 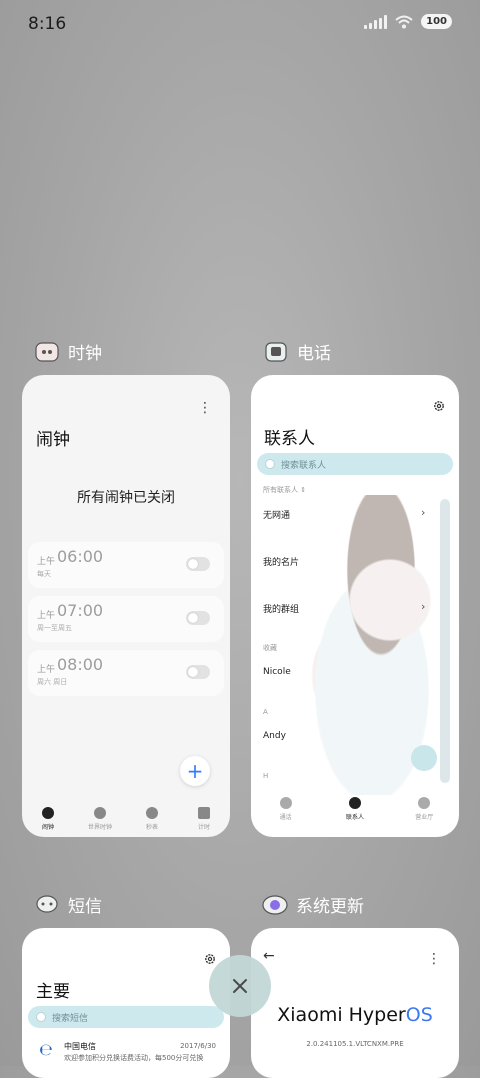 What do you see at coordinates (203, 827) in the screenshot?
I see `tab-label: 计时` at bounding box center [203, 827].